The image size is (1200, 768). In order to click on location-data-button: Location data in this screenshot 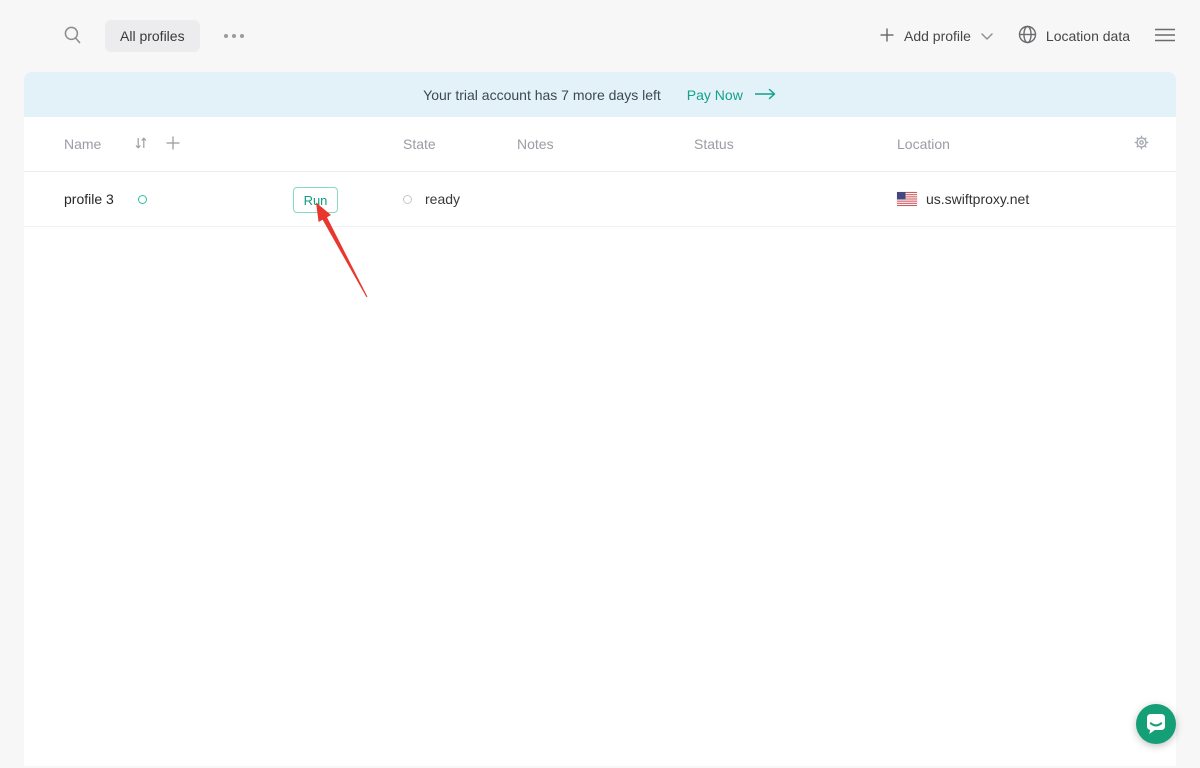, I will do `click(1074, 36)`.